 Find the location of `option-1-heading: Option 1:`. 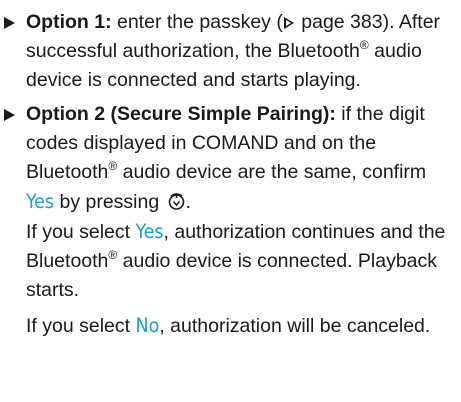

option-1-heading: Option 1: is located at coordinates (69, 22).